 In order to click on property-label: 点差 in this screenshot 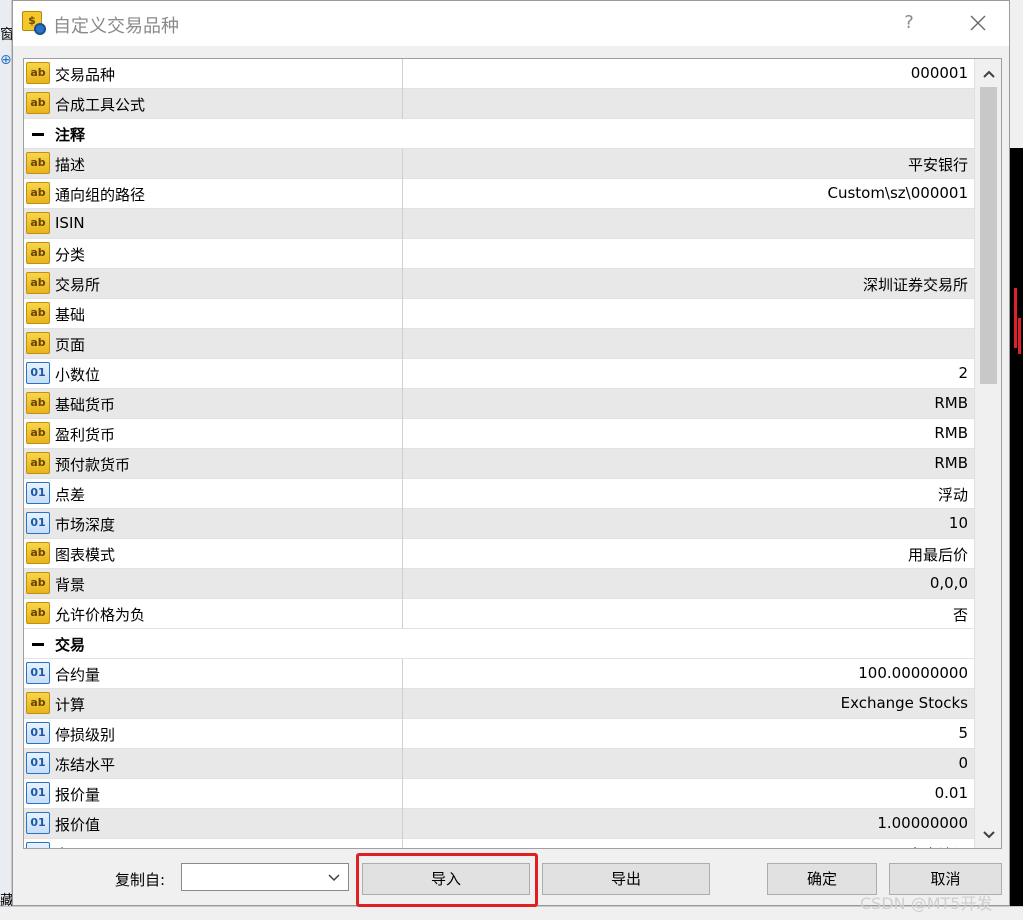, I will do `click(70, 495)`.